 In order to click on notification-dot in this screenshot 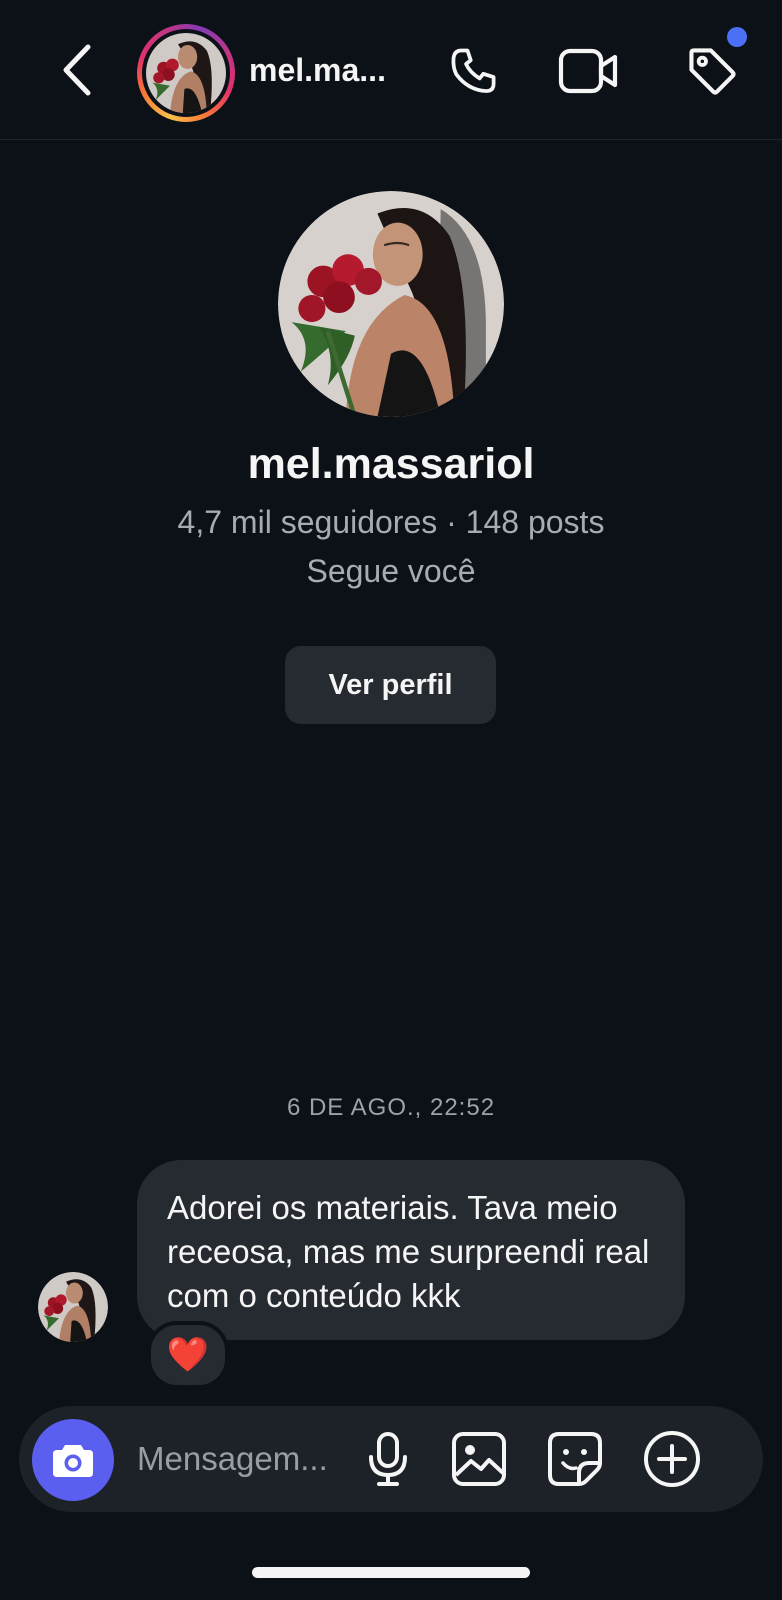, I will do `click(737, 37)`.